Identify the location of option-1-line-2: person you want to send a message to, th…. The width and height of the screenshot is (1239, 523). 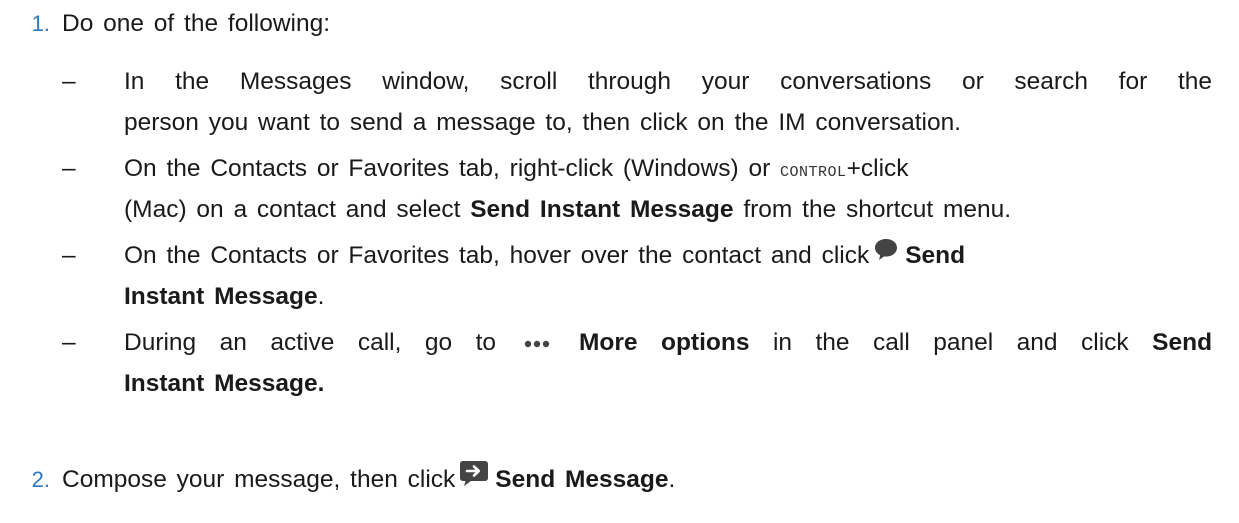
(542, 123).